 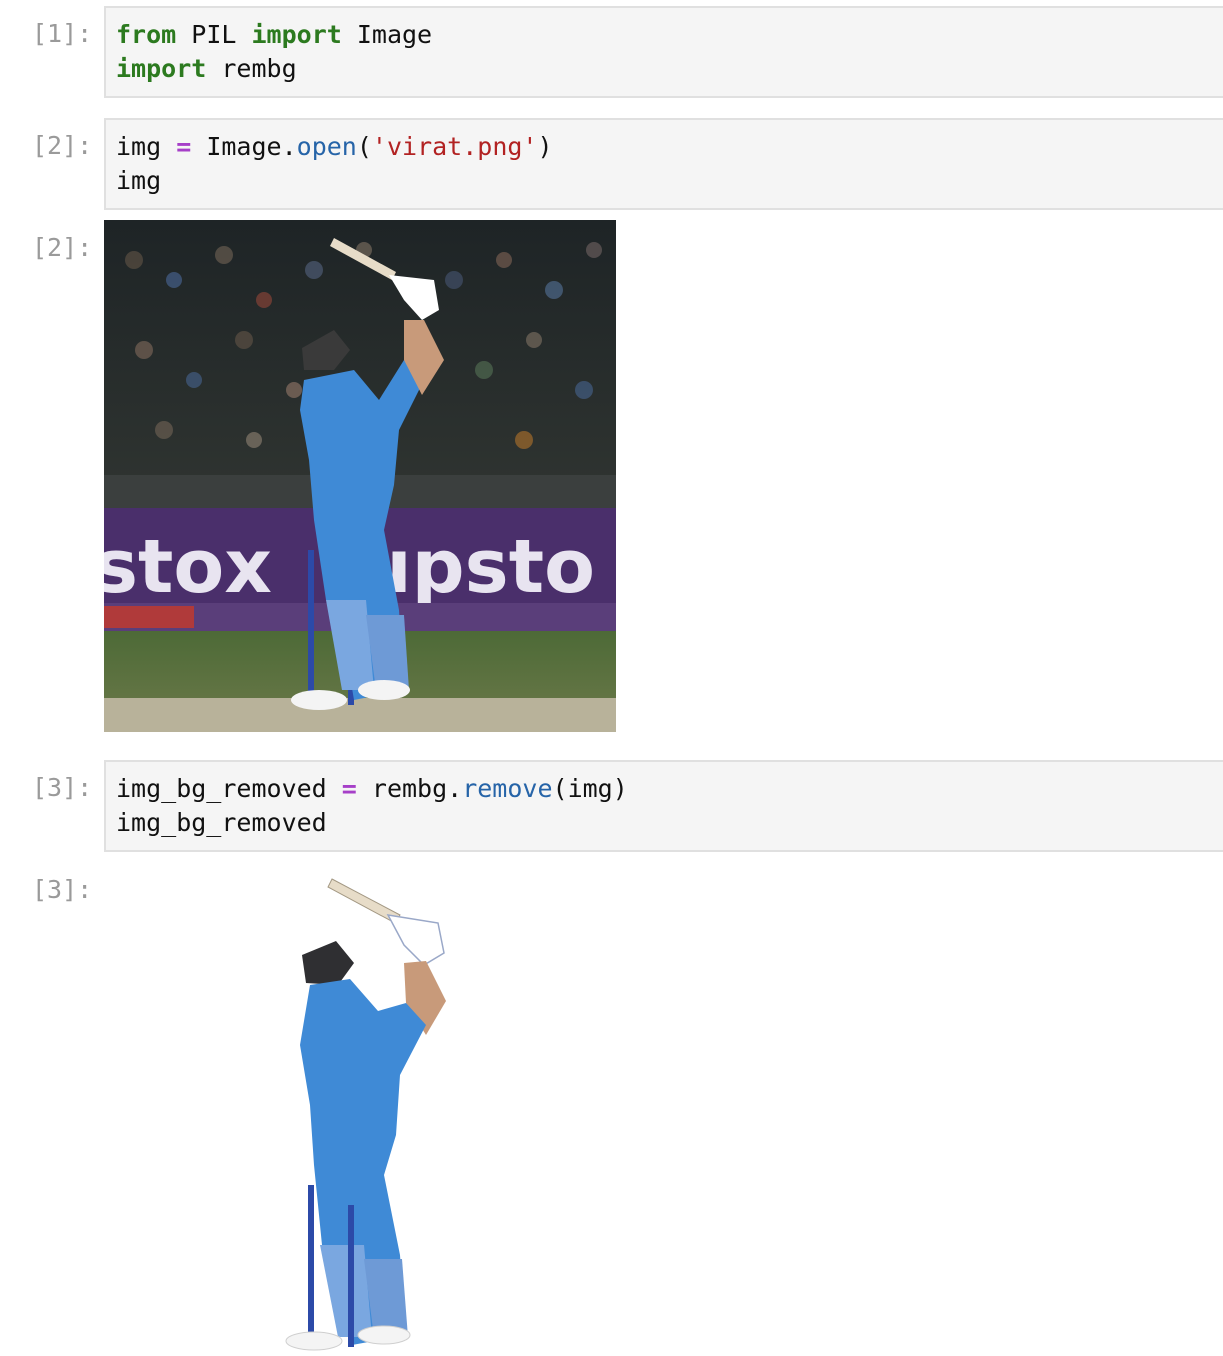 I want to click on code-token: PIL, so click(x=214, y=34).